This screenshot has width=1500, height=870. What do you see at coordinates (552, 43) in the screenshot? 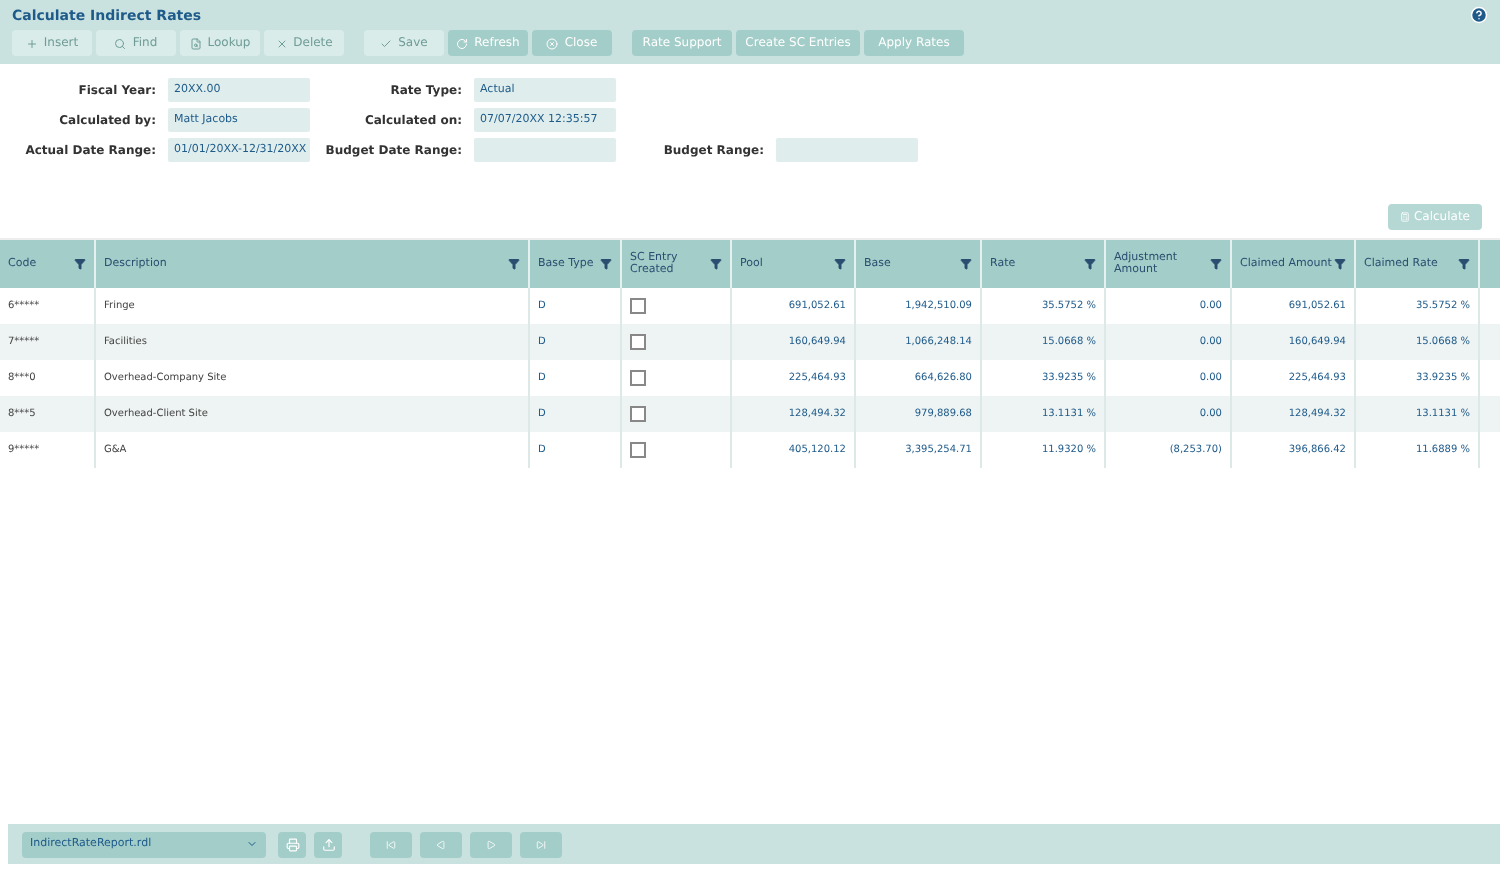
I see `close-icon` at bounding box center [552, 43].